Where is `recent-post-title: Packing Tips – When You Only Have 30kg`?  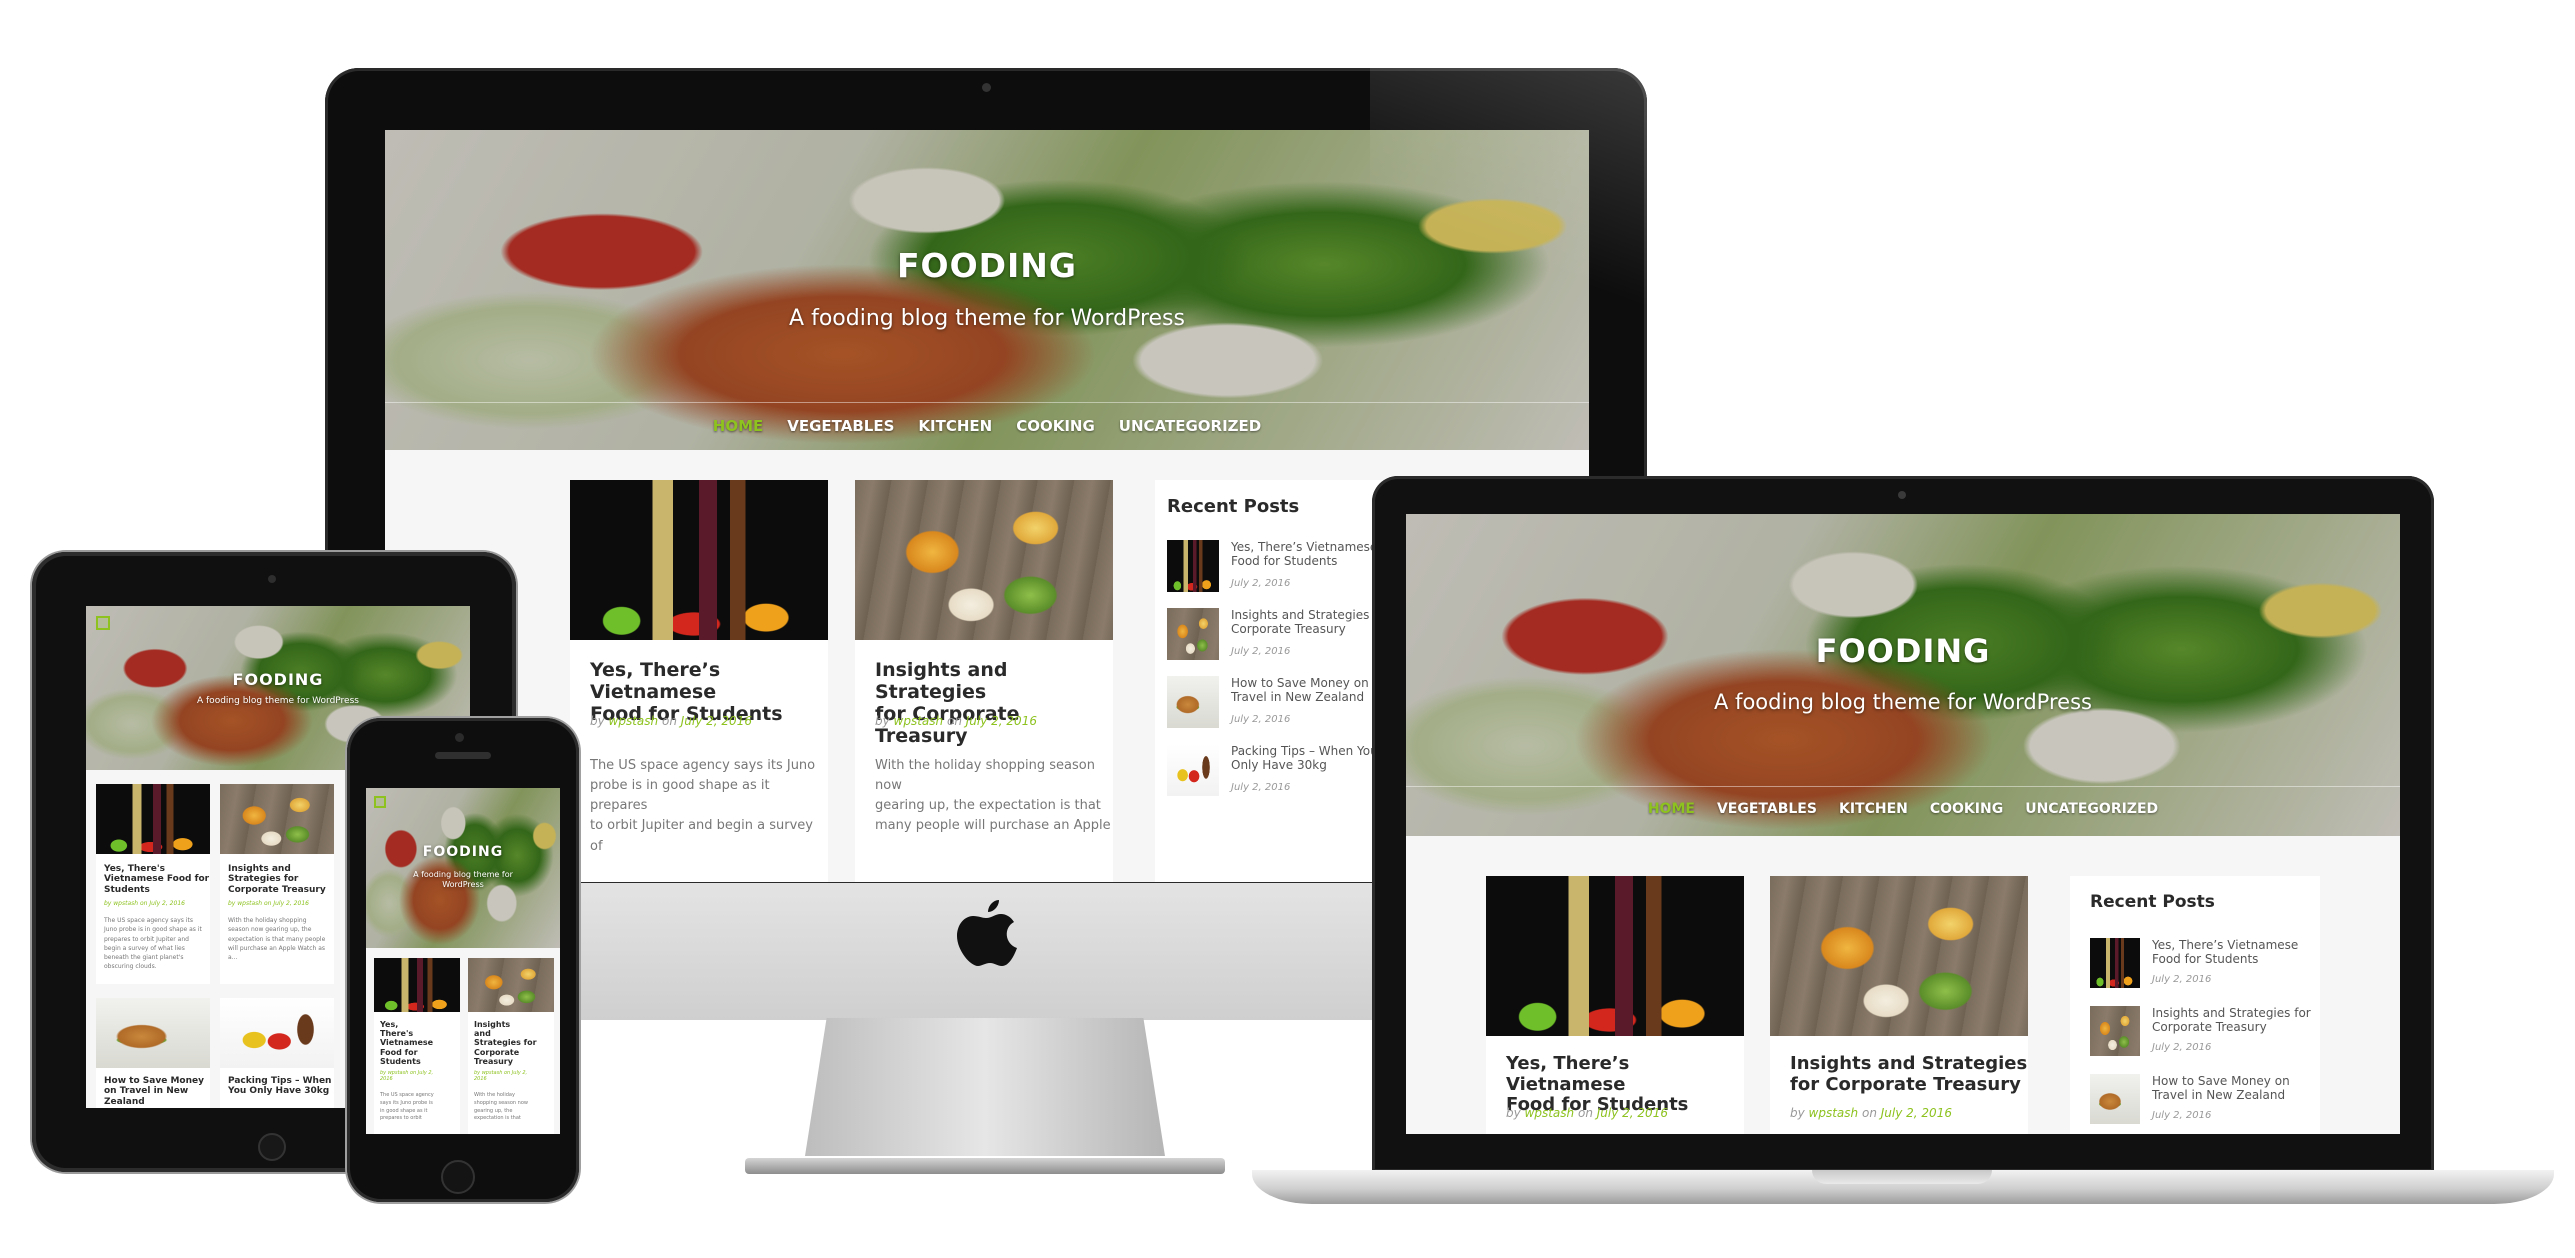 recent-post-title: Packing Tips – When You Only Have 30kg is located at coordinates (1304, 758).